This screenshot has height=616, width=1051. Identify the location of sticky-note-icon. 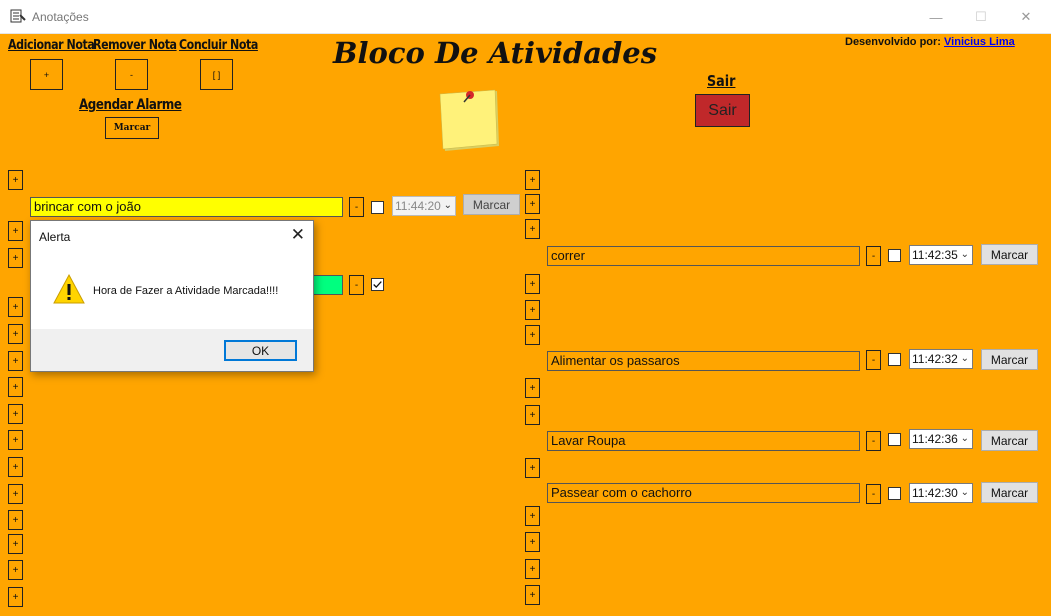
(469, 120).